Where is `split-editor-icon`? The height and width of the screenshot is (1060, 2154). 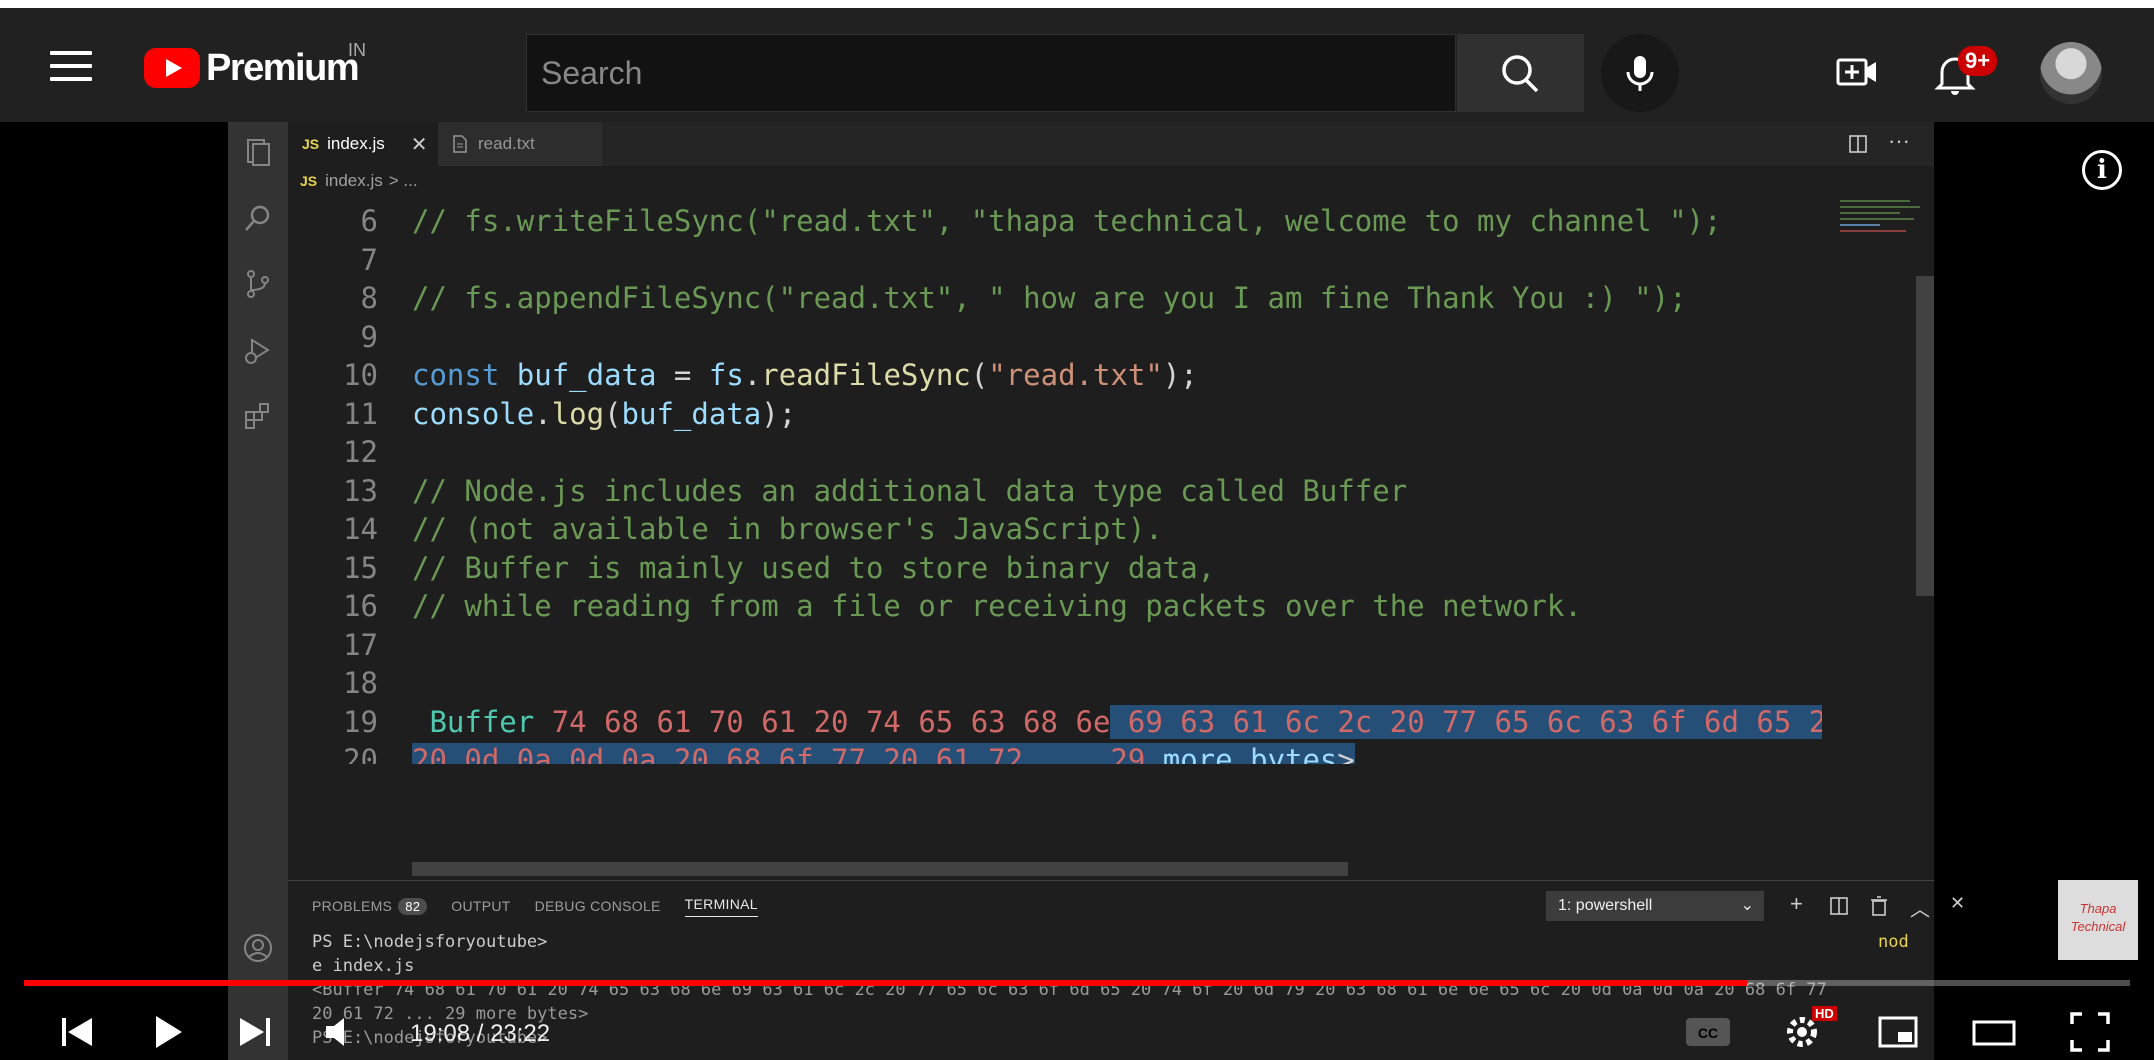 split-editor-icon is located at coordinates (1858, 144).